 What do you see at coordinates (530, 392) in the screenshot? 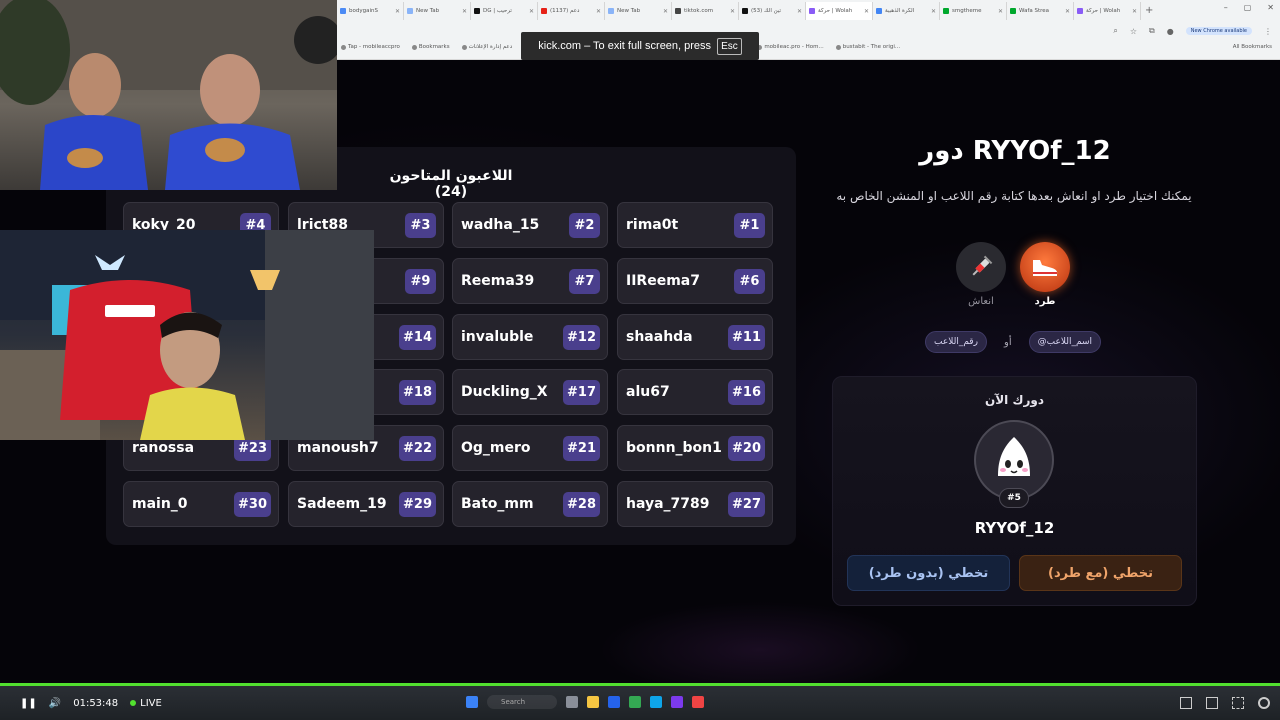
I see `player-card: Duckling_X #17` at bounding box center [530, 392].